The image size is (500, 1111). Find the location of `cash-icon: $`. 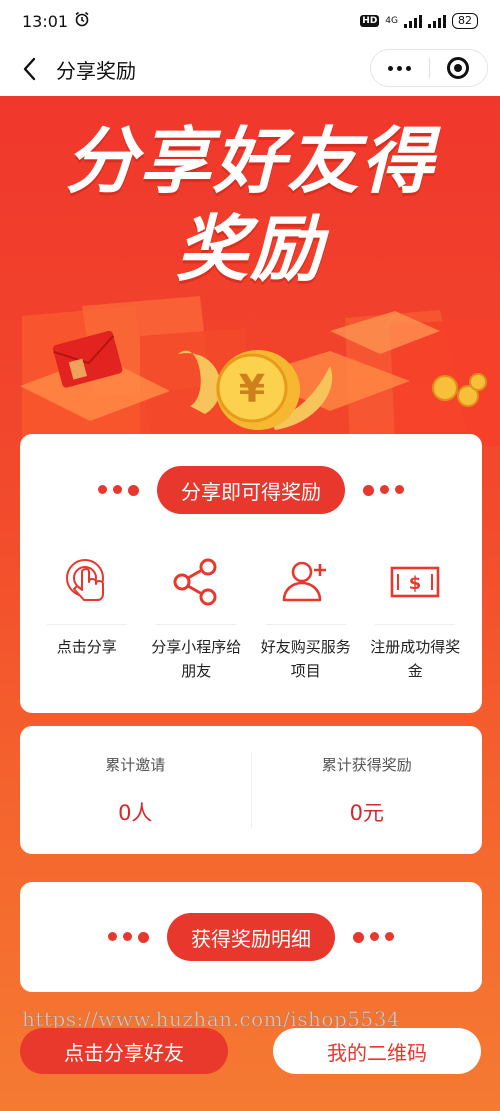

cash-icon: $ is located at coordinates (415, 582).